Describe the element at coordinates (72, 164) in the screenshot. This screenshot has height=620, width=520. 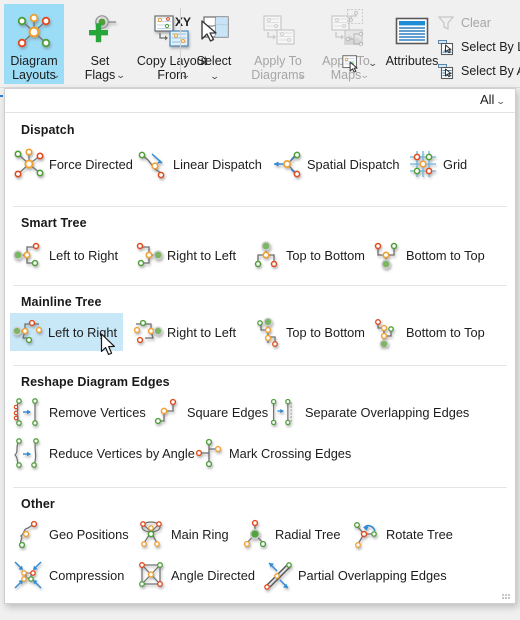
I see `gallery-item-force-directed: Force Directed` at that location.